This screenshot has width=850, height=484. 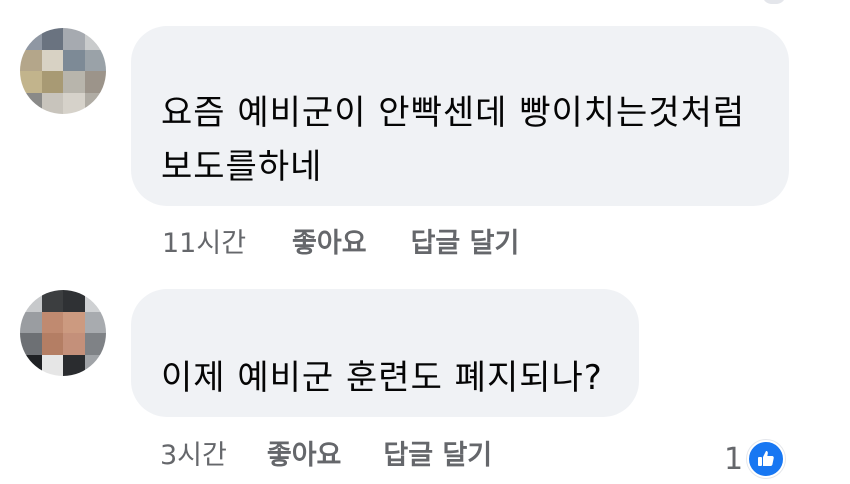 What do you see at coordinates (734, 459) in the screenshot?
I see `reaction-count: 1` at bounding box center [734, 459].